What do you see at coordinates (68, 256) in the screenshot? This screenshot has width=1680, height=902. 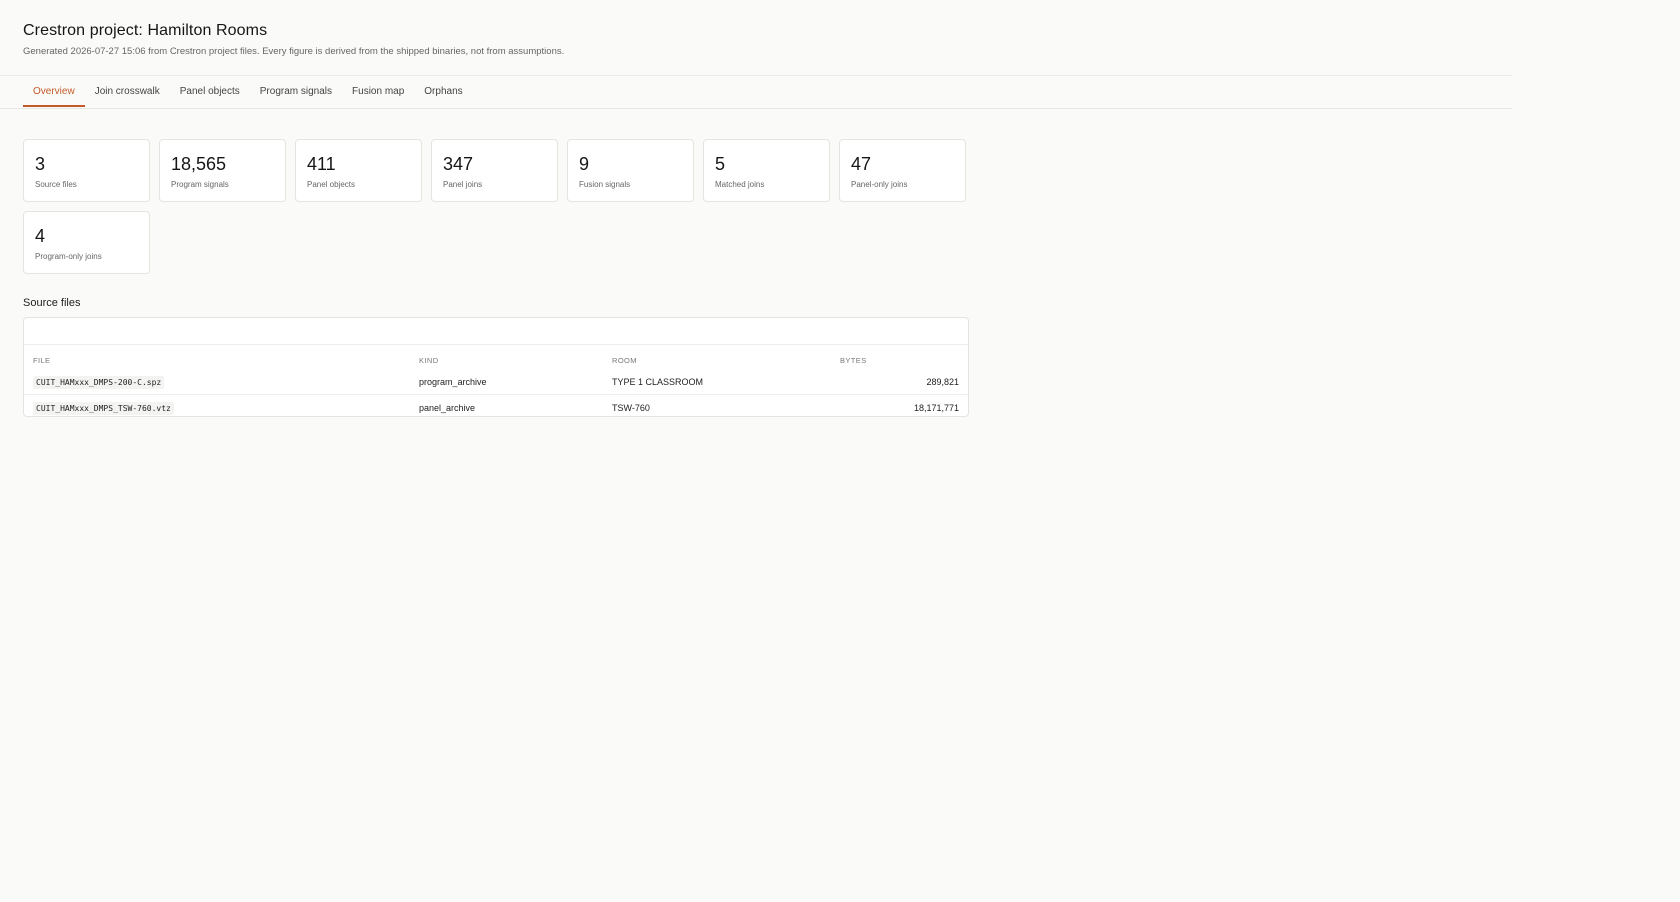 I see `stat-label: Program-only joins` at bounding box center [68, 256].